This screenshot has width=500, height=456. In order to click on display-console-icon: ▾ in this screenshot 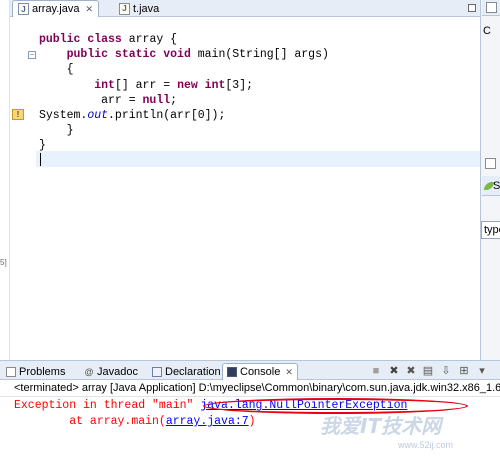, I will do `click(482, 371)`.